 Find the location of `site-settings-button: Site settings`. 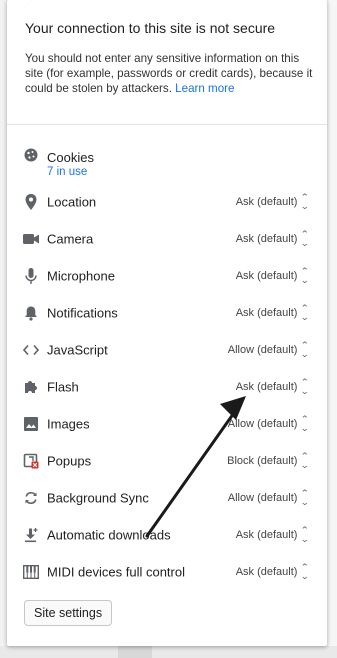

site-settings-button: Site settings is located at coordinates (68, 613).